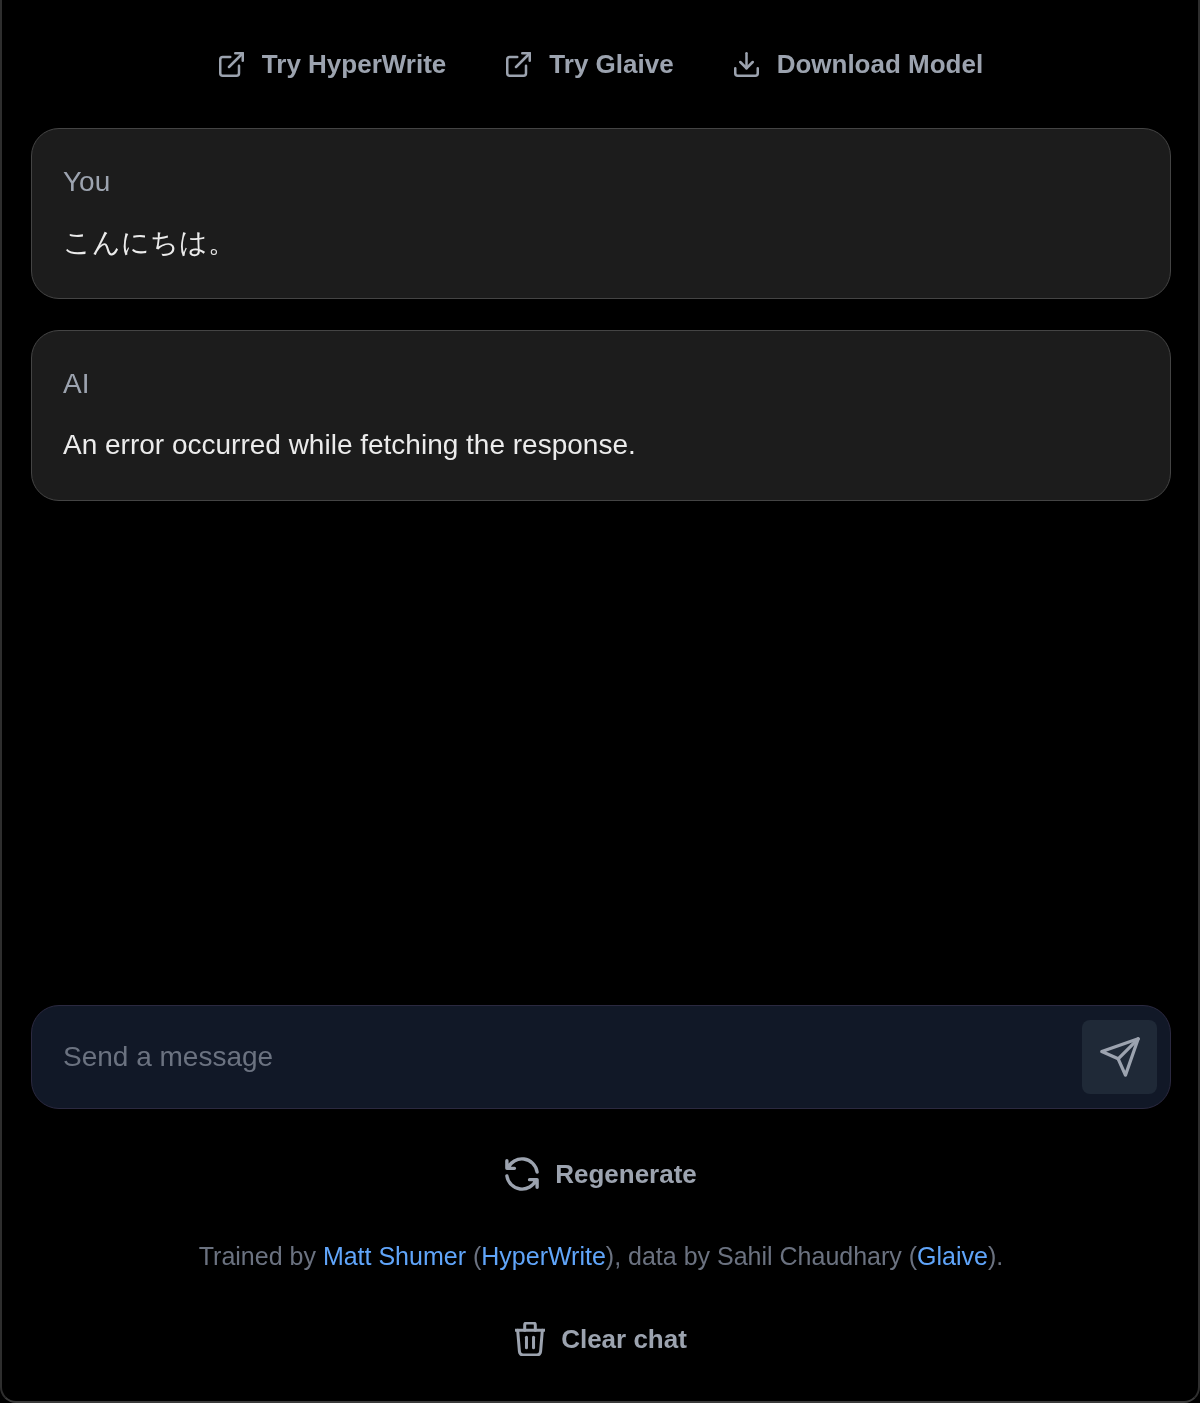 This screenshot has width=1200, height=1403. I want to click on send-icon, so click(1119, 1057).